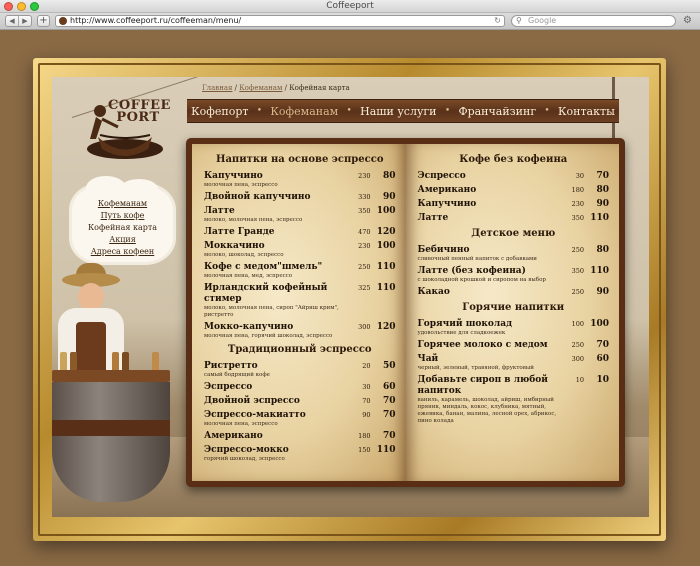  Describe the element at coordinates (43, 21) in the screenshot. I see `add-bookmark-button: +` at that location.